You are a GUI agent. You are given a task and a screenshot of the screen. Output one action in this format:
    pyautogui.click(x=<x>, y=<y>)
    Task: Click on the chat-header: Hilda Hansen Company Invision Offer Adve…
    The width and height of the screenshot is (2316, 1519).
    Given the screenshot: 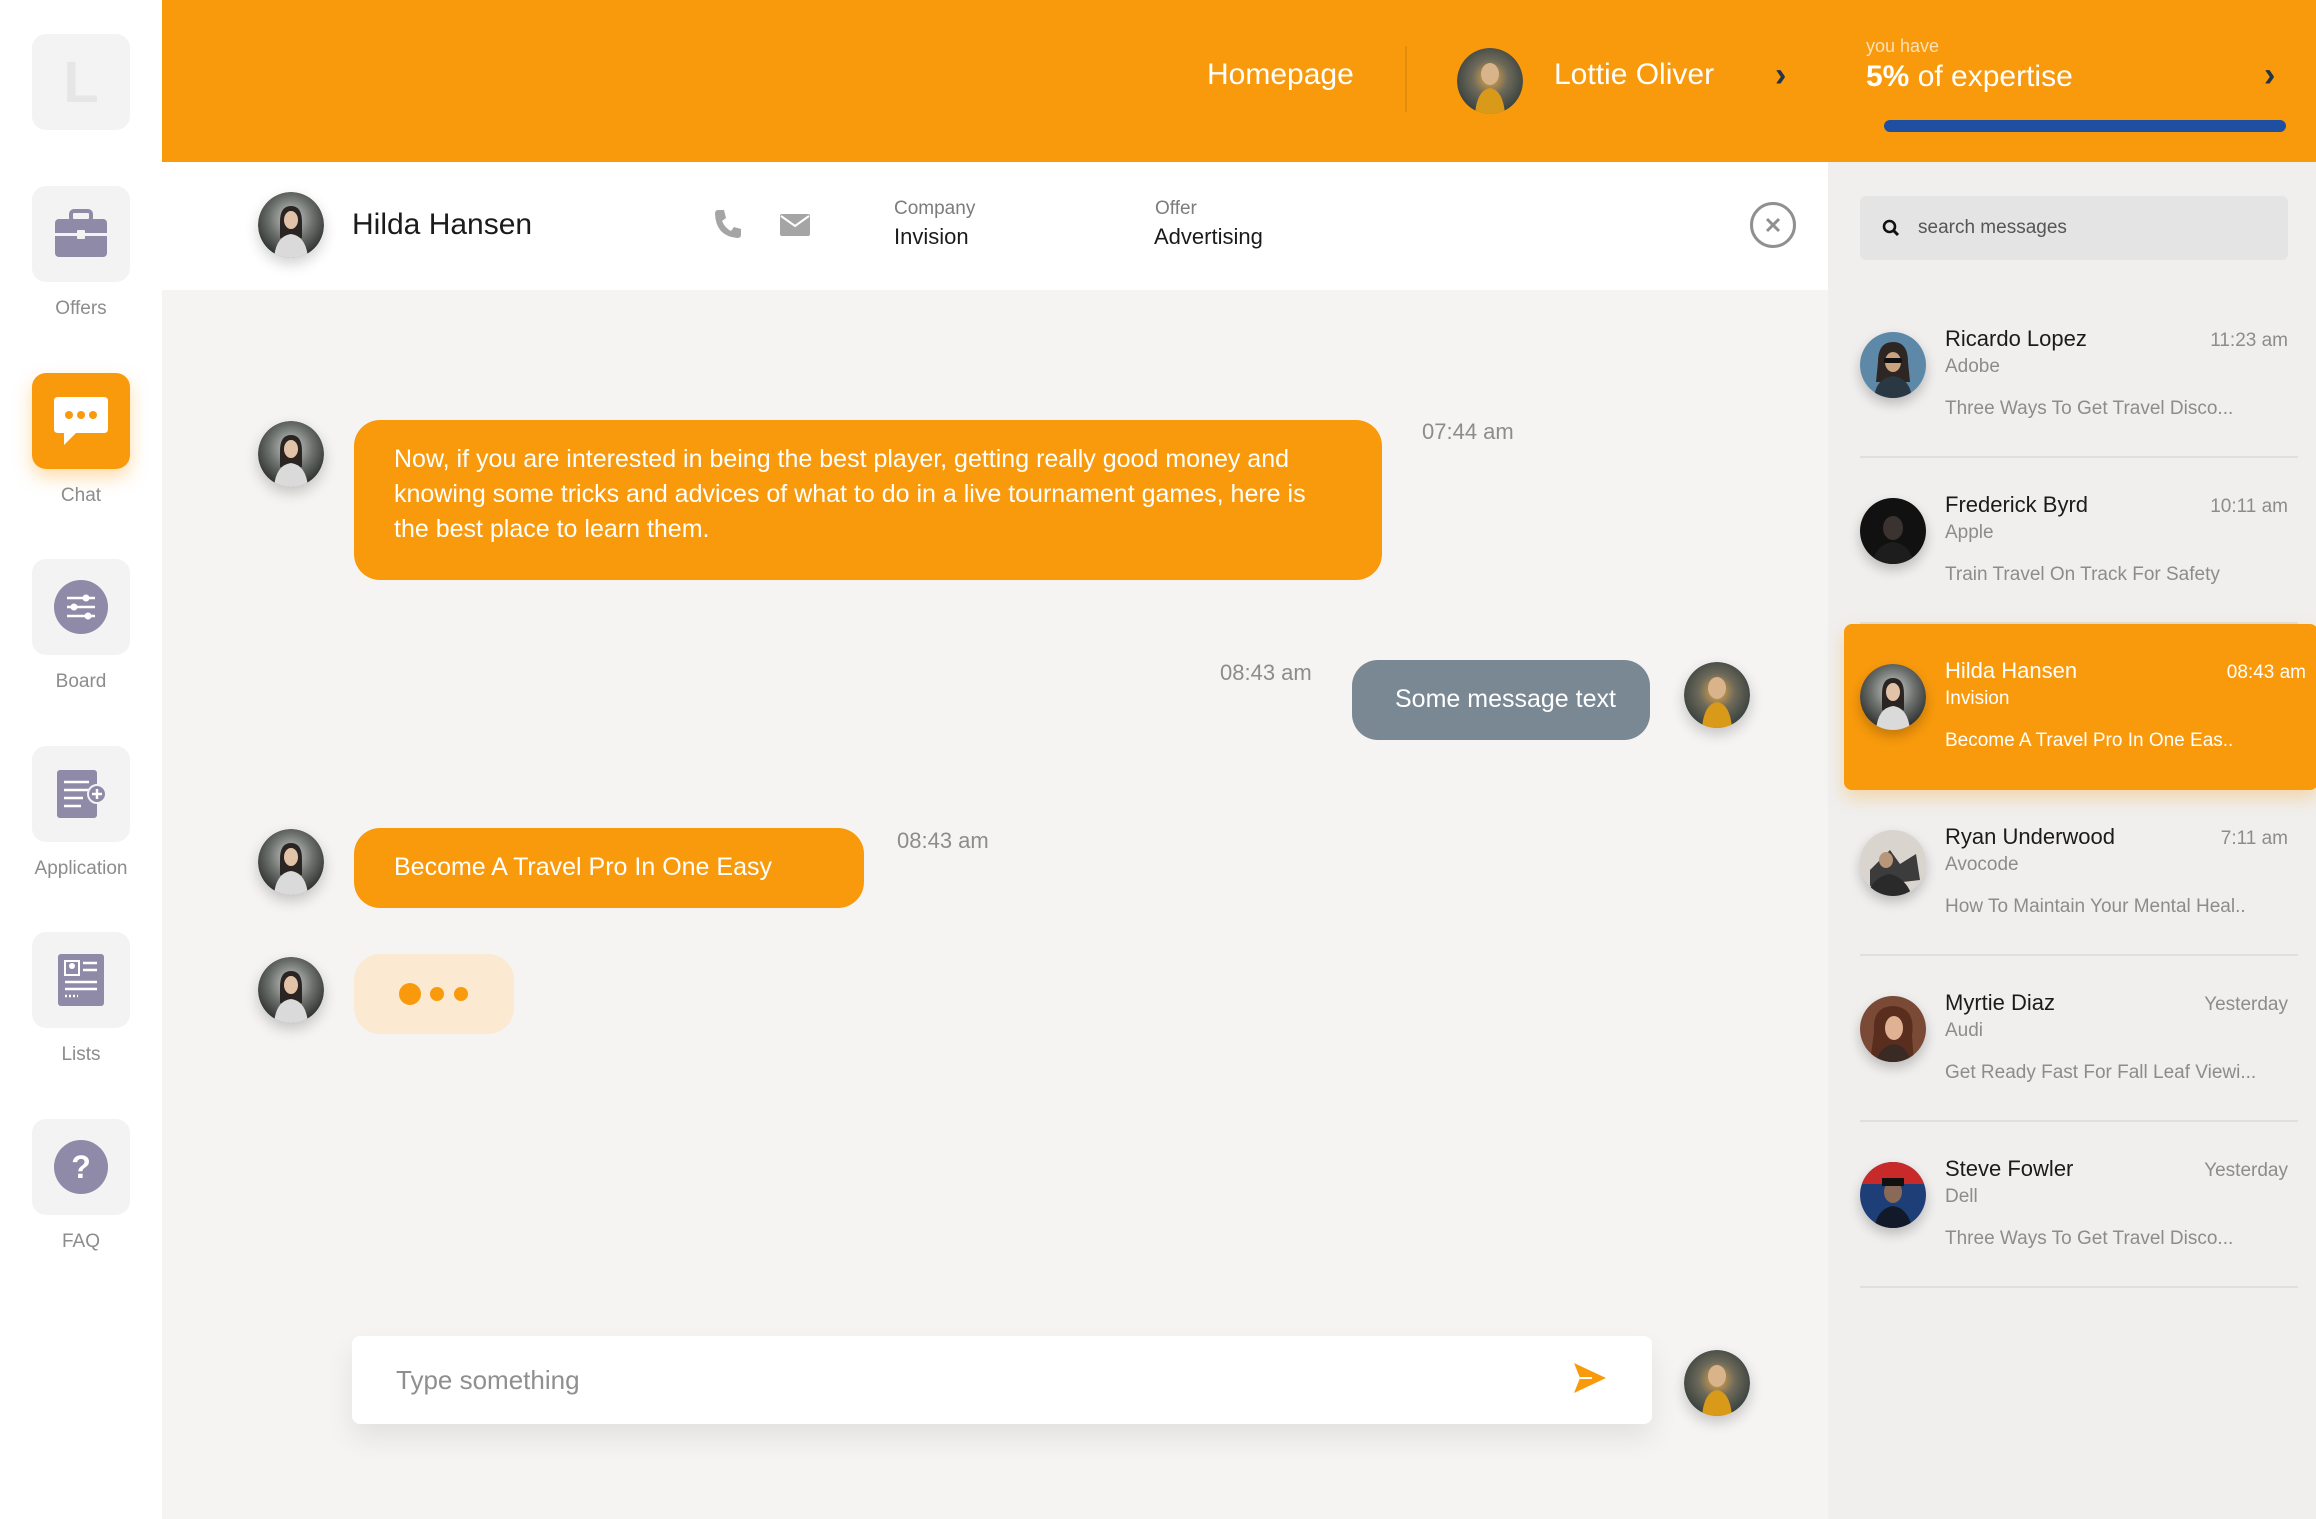 What is the action you would take?
    pyautogui.click(x=995, y=226)
    